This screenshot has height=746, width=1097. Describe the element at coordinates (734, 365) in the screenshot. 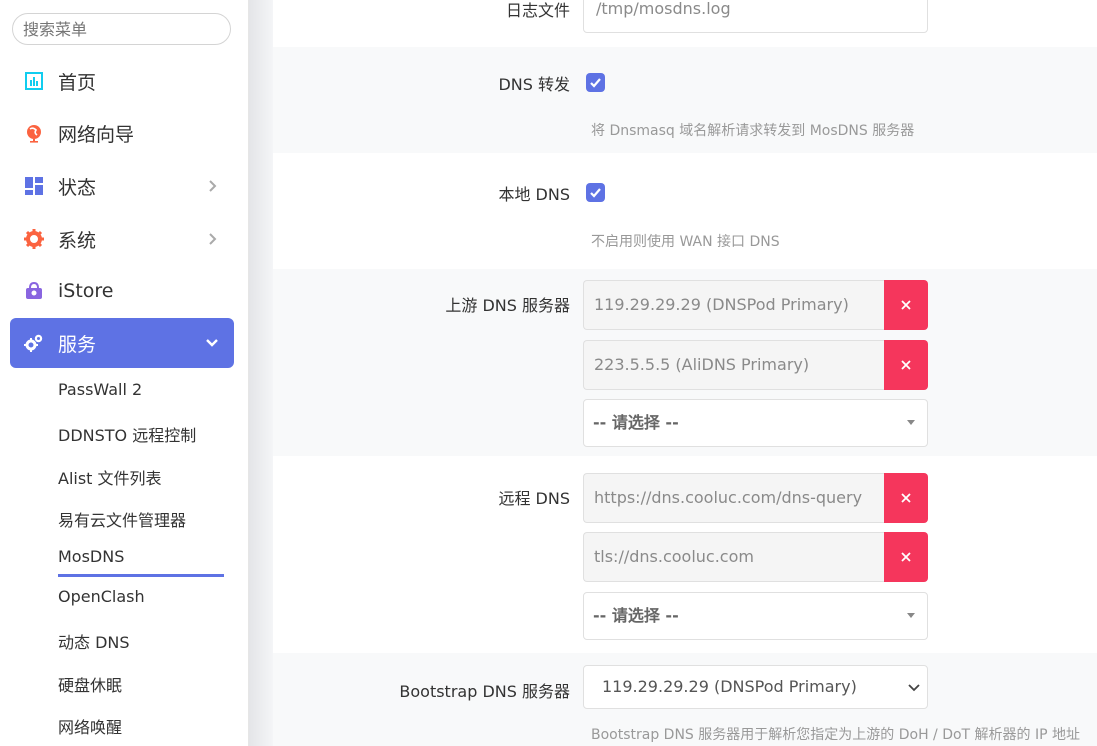

I see `upstream-dns-value: 223.5.5.5 (AliDNS Primary)` at that location.